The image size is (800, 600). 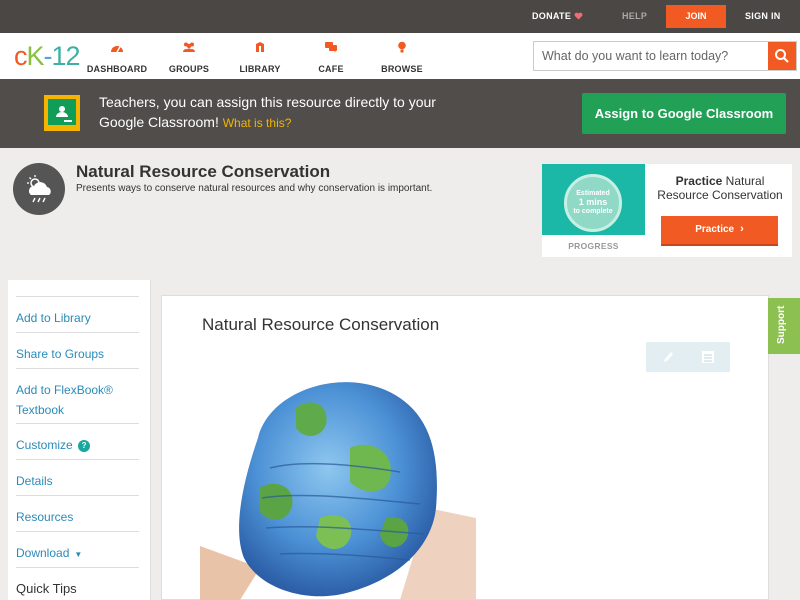 What do you see at coordinates (189, 47) in the screenshot?
I see `groups-icon` at bounding box center [189, 47].